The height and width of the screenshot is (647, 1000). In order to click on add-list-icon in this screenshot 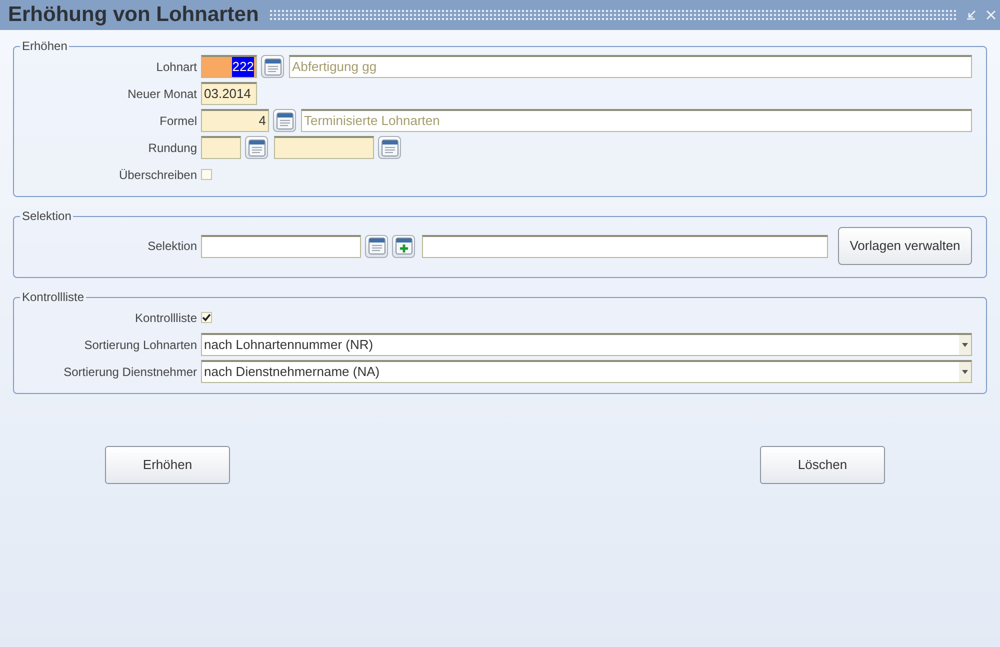, I will do `click(404, 246)`.